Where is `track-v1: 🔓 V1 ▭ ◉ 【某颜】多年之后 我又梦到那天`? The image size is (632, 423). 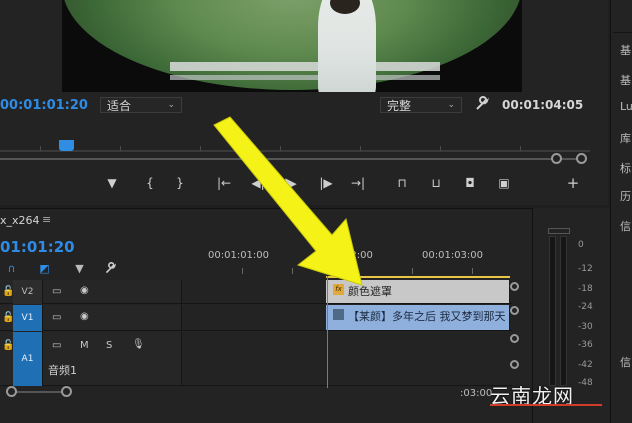 track-v1: 🔓 V1 ▭ ◉ 【某颜】多年之后 我又梦到那天 is located at coordinates (256, 318).